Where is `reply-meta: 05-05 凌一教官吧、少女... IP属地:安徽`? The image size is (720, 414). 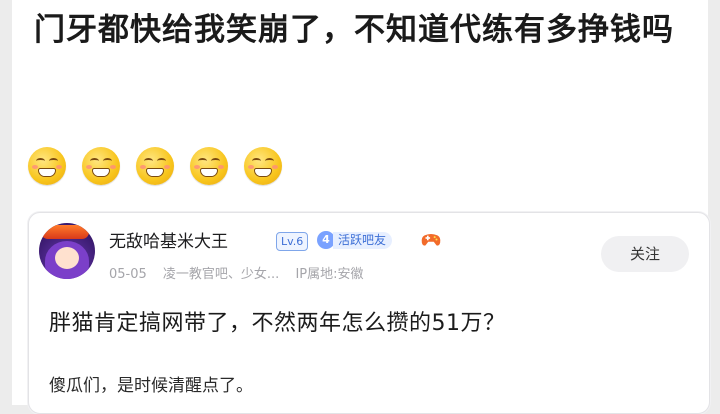 reply-meta: 05-05 凌一教官吧、少女... IP属地:安徽 is located at coordinates (242, 272).